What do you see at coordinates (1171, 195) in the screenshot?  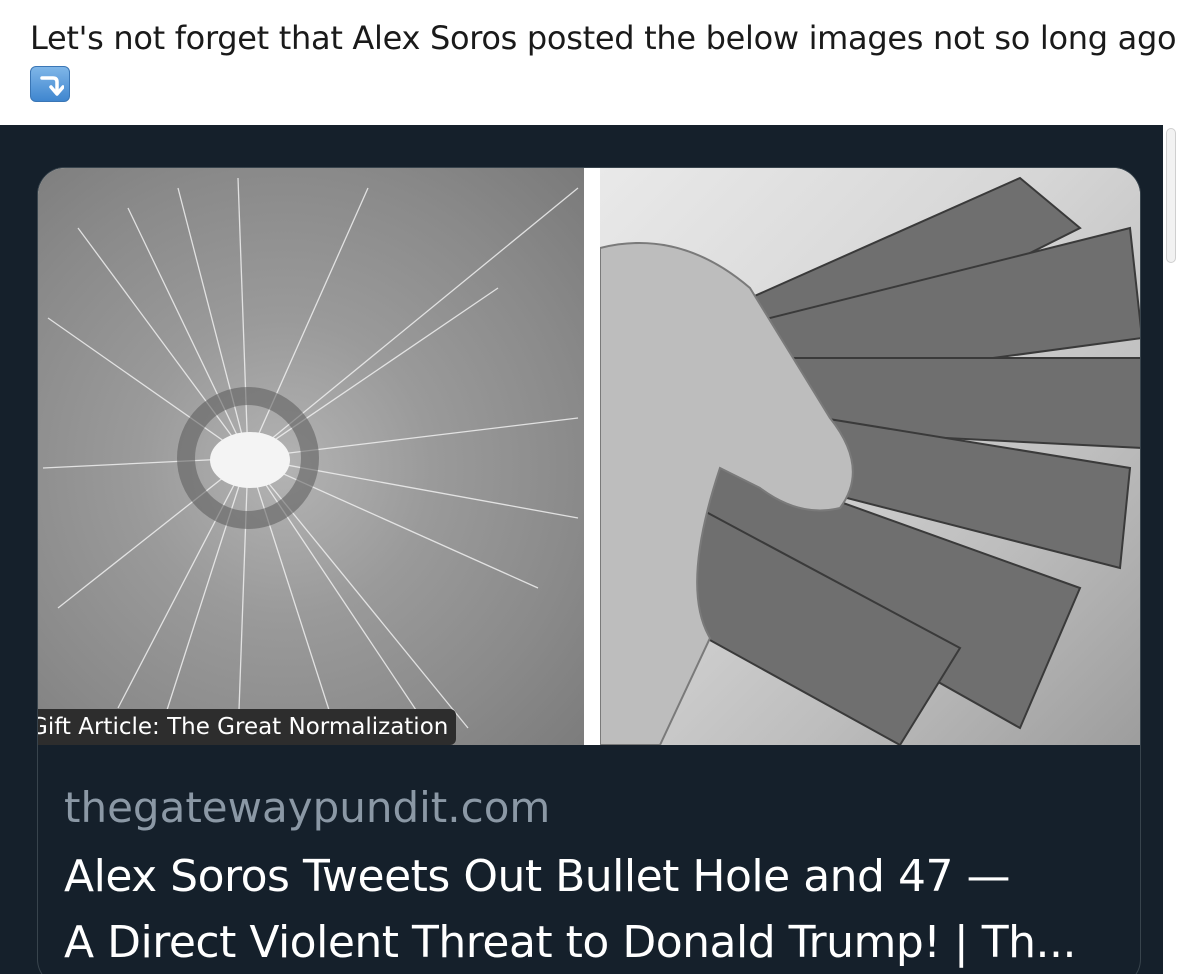 I see `scrollbar-thumb` at bounding box center [1171, 195].